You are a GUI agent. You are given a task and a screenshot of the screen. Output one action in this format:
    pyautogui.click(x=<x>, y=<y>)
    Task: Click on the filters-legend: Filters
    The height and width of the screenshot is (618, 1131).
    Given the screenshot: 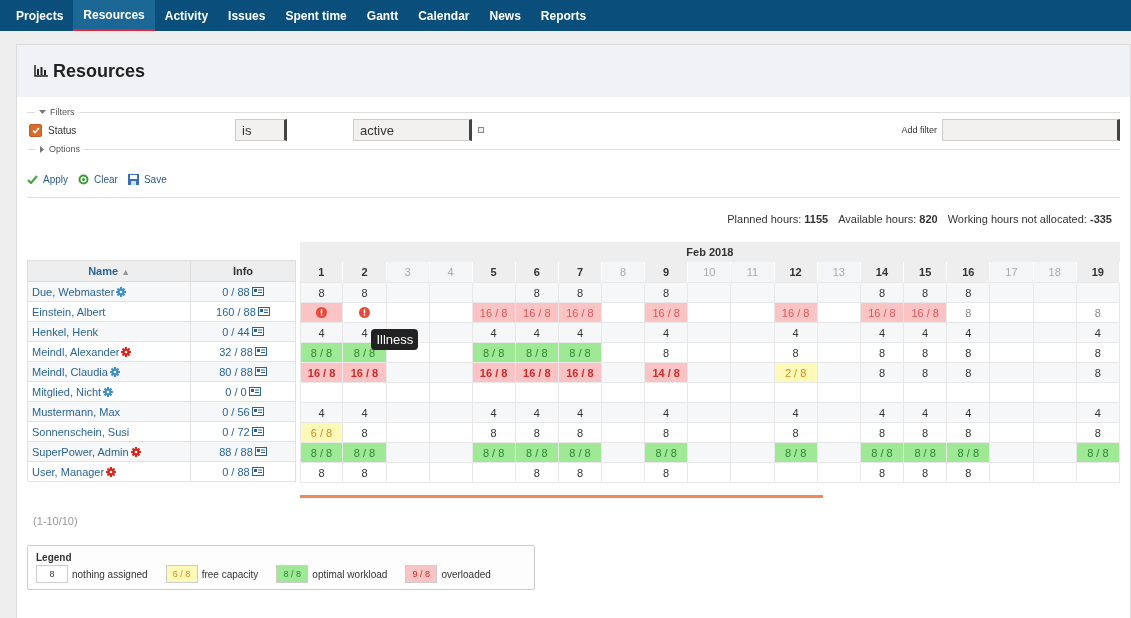 What is the action you would take?
    pyautogui.click(x=62, y=112)
    